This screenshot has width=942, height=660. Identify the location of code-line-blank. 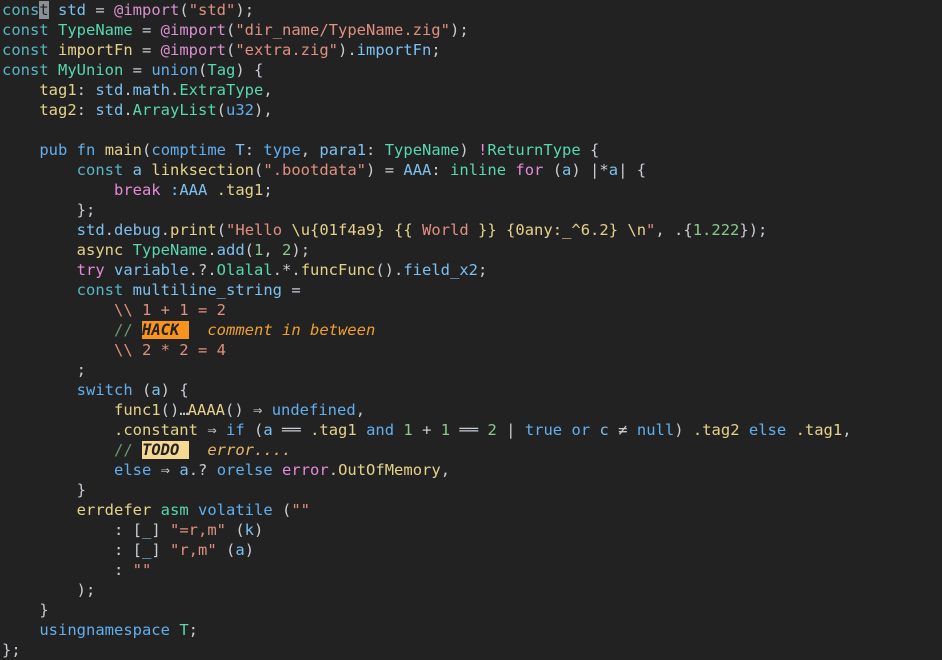
(471, 130).